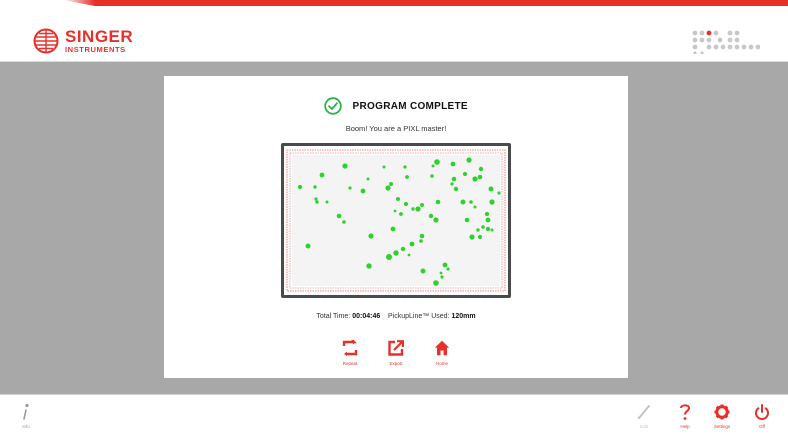 The width and height of the screenshot is (788, 434). I want to click on program-complete-heading: PROGRAM COMPLETE, so click(396, 107).